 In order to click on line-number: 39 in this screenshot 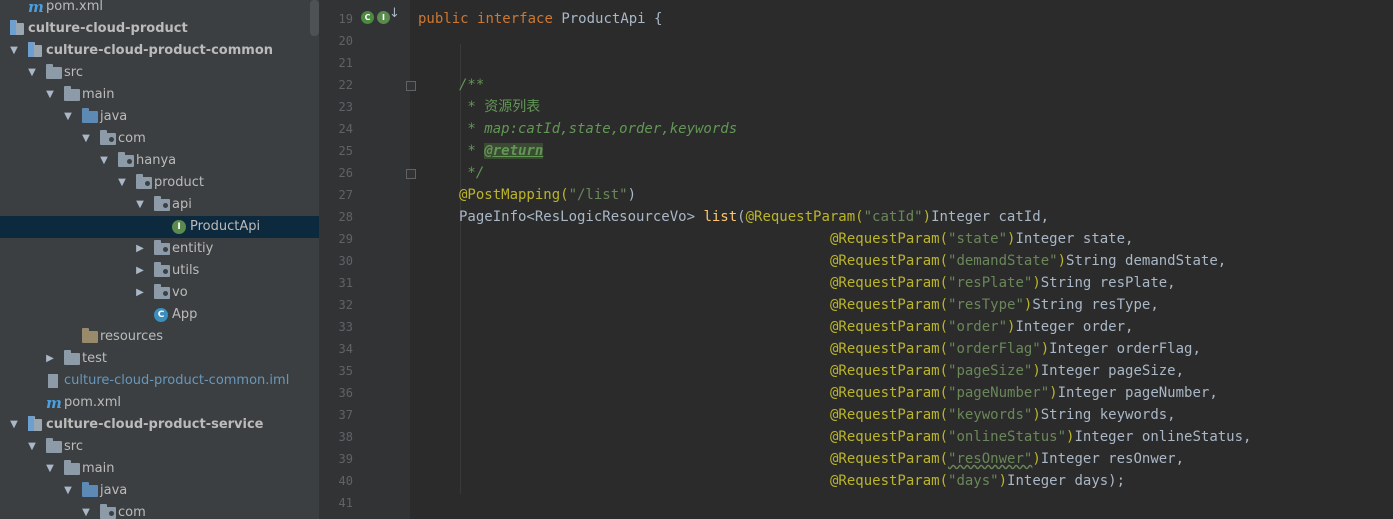, I will do `click(345, 459)`.